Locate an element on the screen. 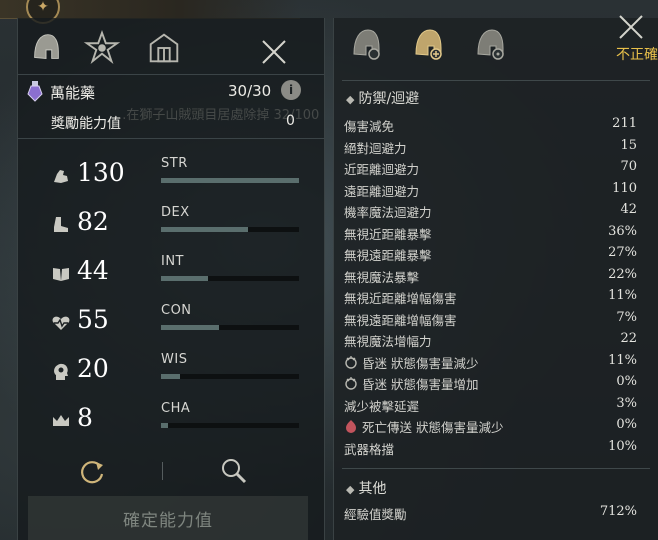  close-label: 不正確 is located at coordinates (637, 54).